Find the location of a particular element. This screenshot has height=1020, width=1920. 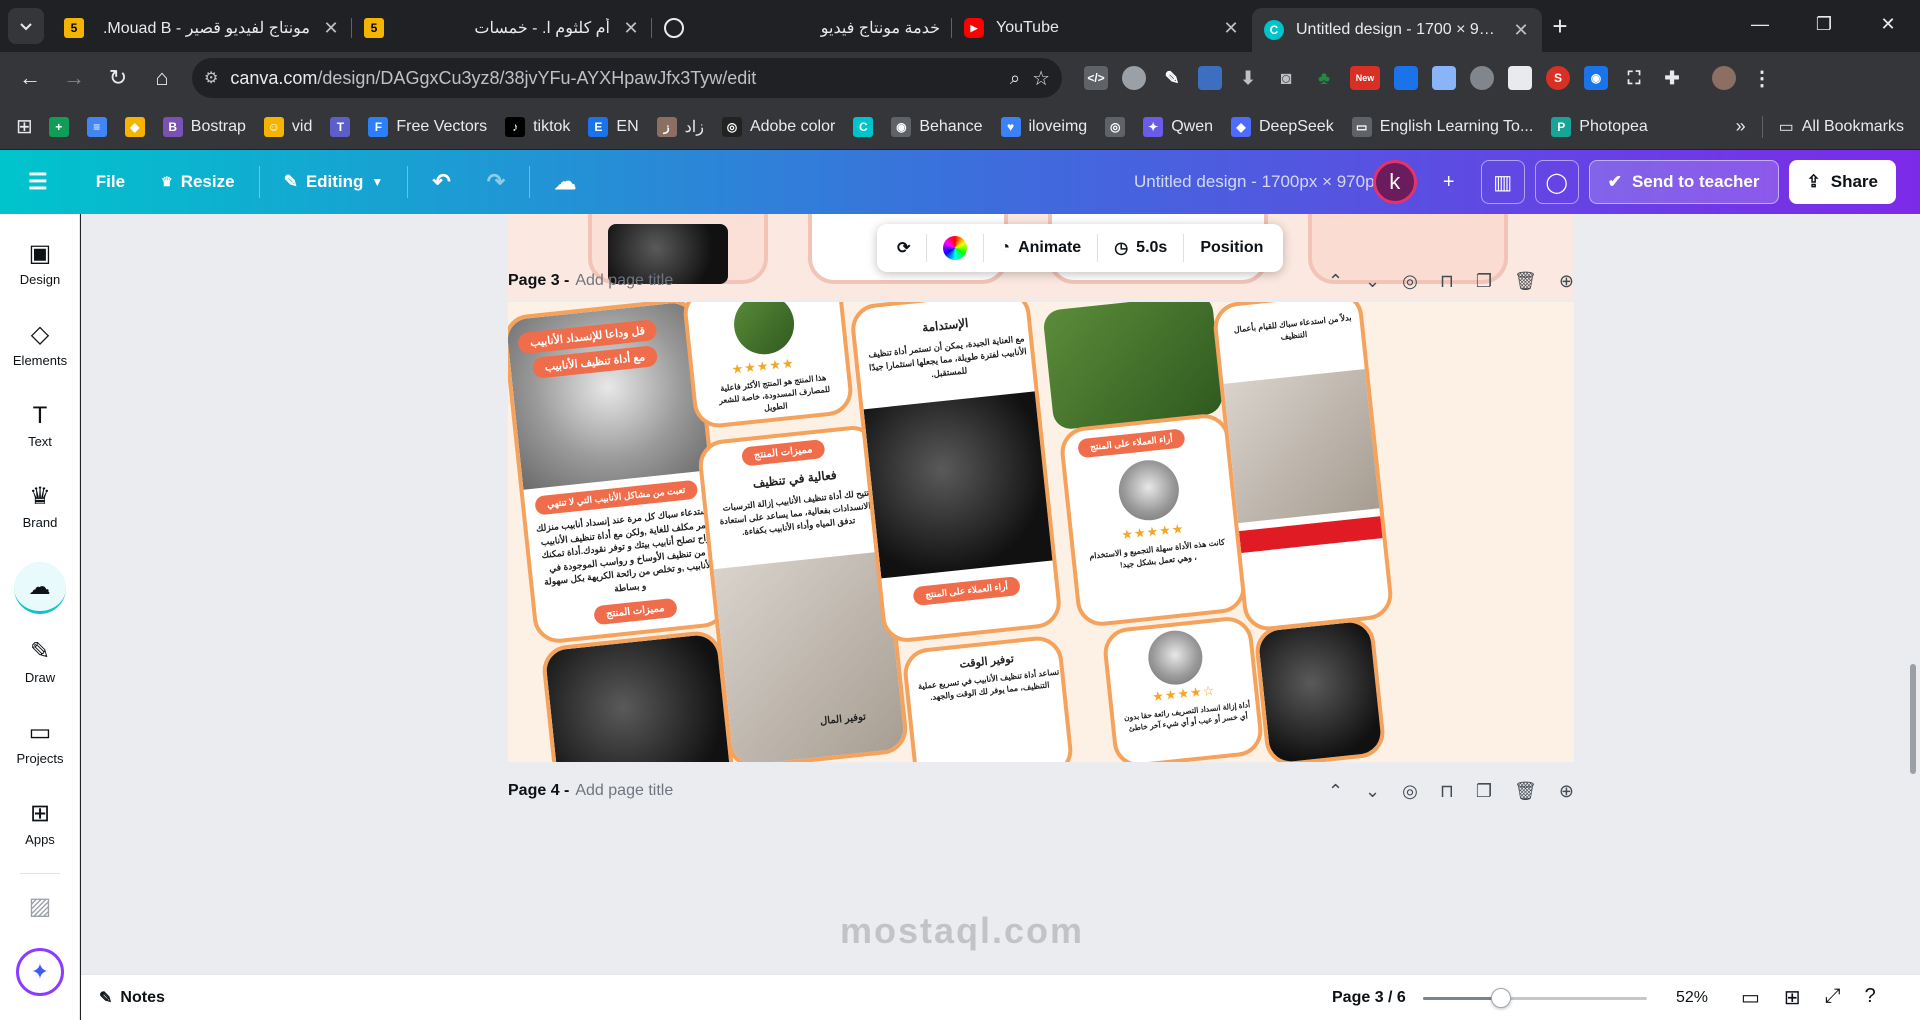

home-icon: ⌂ is located at coordinates (162, 78).